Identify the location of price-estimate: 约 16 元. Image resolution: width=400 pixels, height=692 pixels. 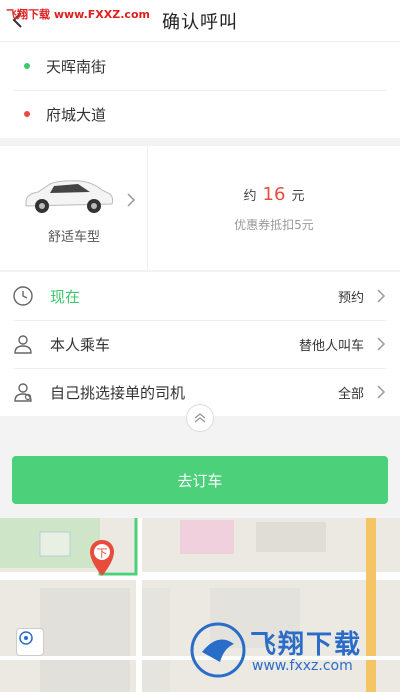
(274, 194).